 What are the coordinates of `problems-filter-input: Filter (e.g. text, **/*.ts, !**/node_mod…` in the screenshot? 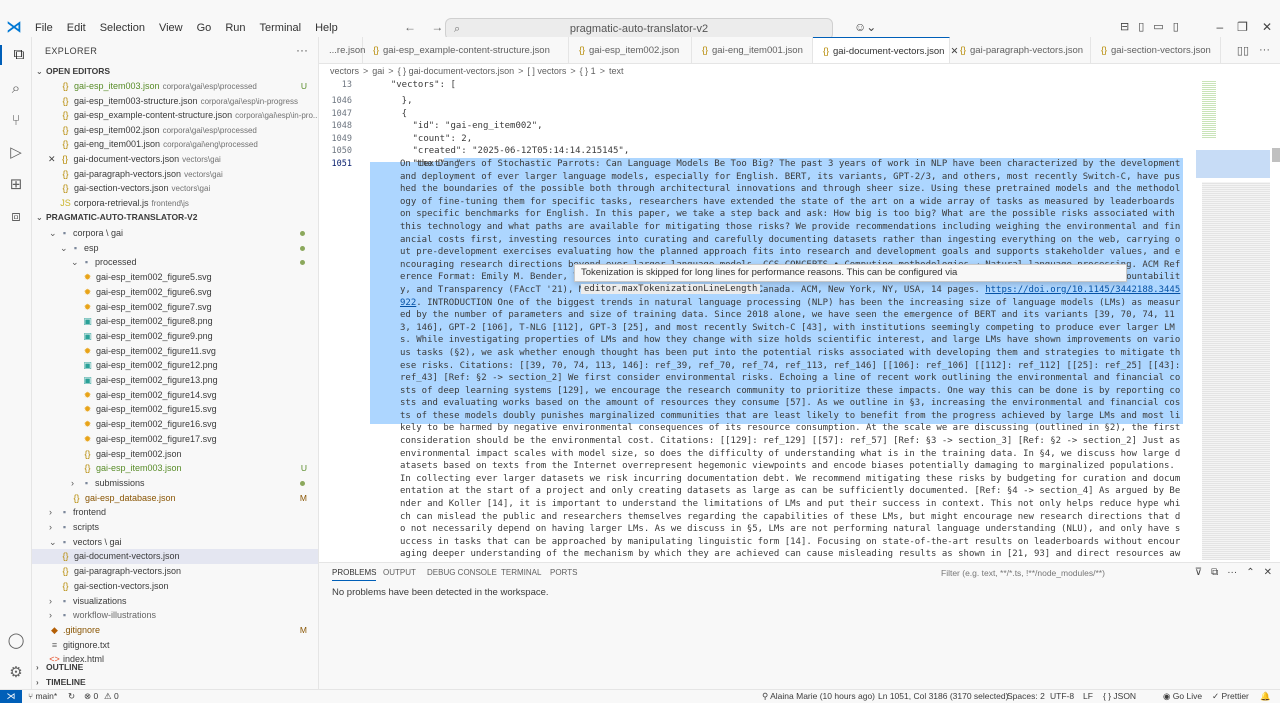 It's located at (1069, 573).